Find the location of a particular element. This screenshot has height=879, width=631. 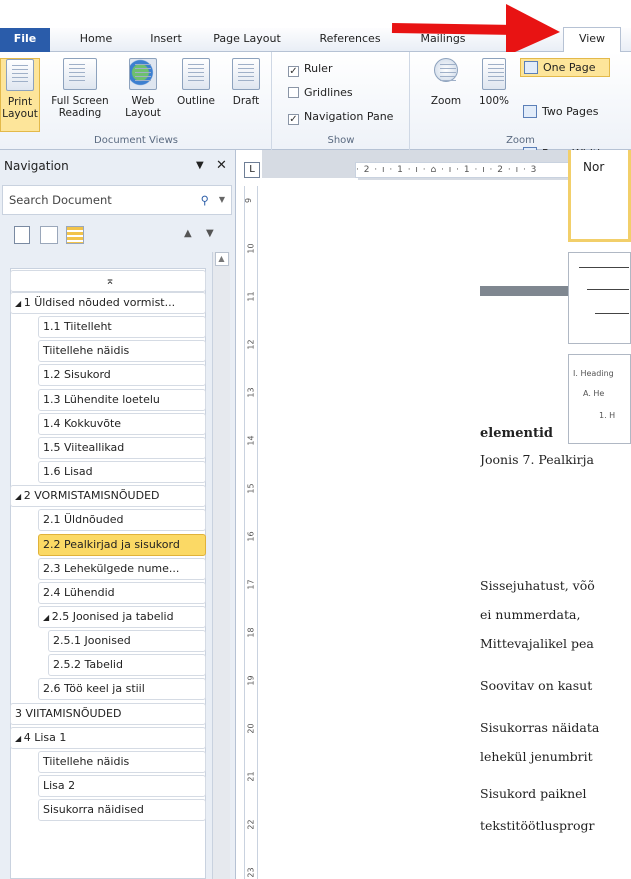

nav-heading-item: 2.5.1 Joonised is located at coordinates (127, 641).